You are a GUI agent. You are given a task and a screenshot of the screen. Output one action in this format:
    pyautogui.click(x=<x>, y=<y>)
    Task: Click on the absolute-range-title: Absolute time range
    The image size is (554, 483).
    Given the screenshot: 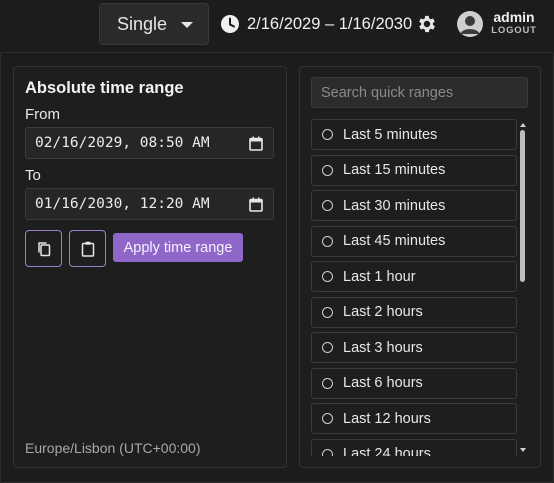 What is the action you would take?
    pyautogui.click(x=104, y=88)
    